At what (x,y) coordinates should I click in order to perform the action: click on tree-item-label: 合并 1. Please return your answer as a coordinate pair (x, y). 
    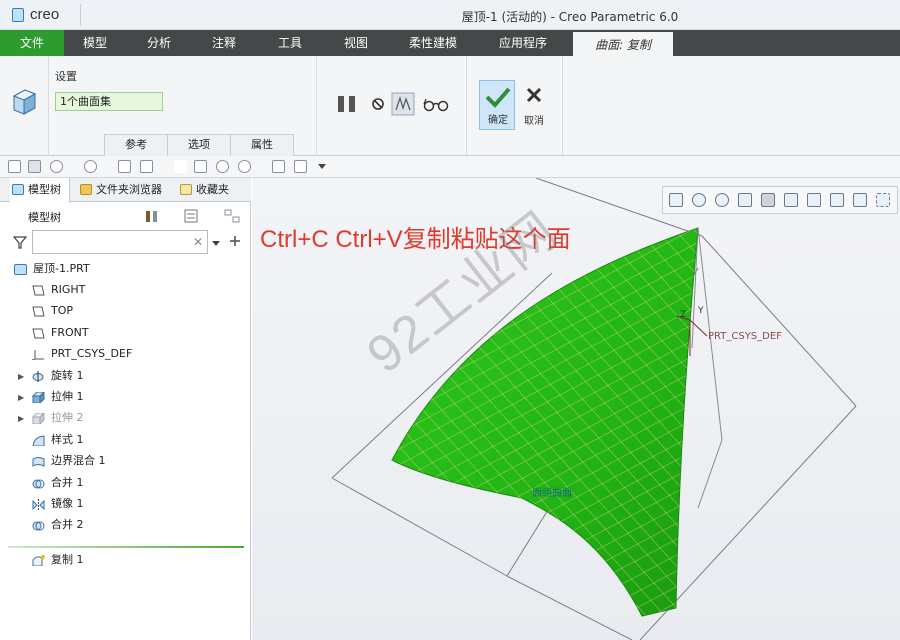
    Looking at the image, I should click on (67, 482).